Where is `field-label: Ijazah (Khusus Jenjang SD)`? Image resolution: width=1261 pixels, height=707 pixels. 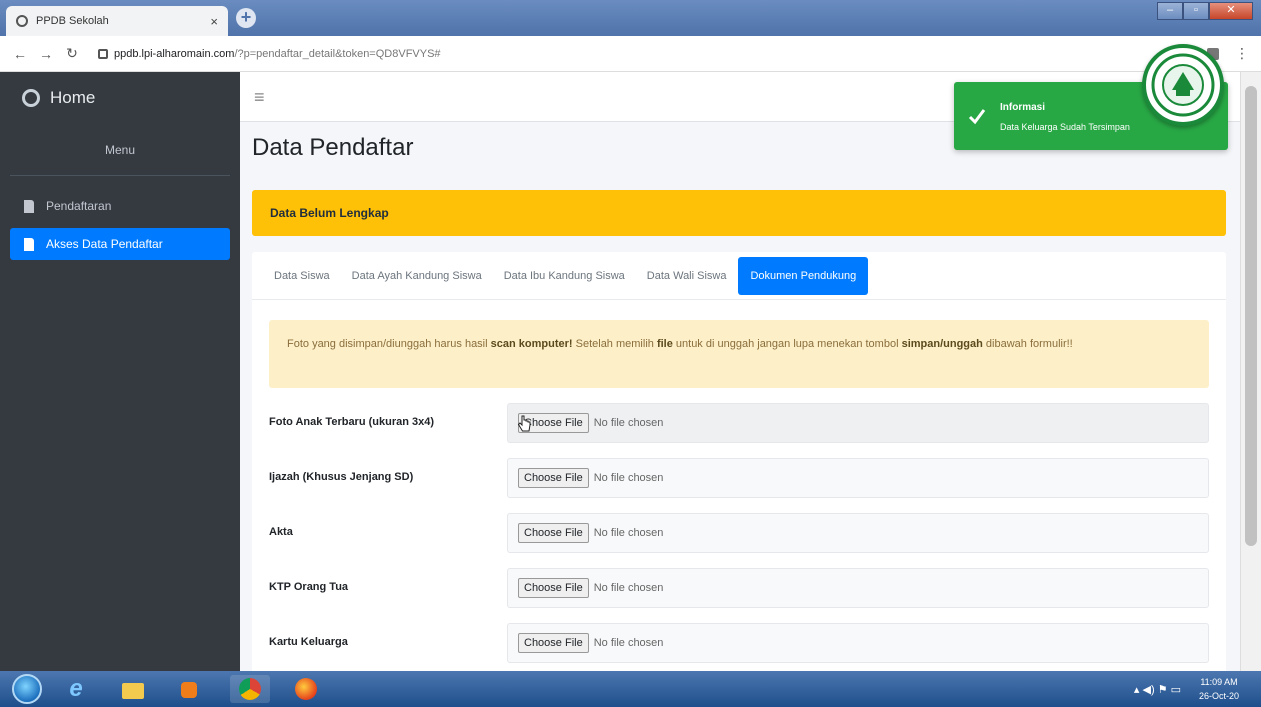
field-label: Ijazah (Khusus Jenjang SD) is located at coordinates (341, 477).